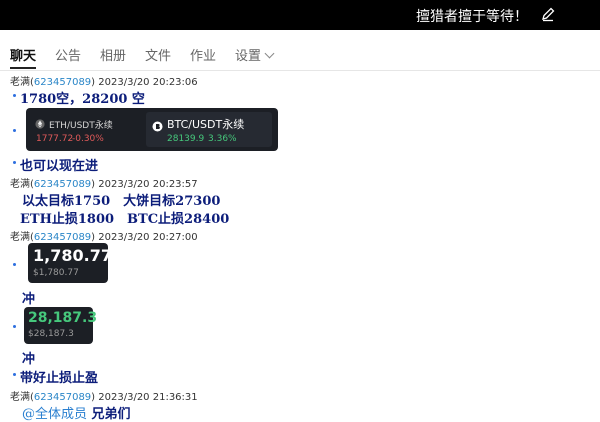 This screenshot has height=422, width=600. Describe the element at coordinates (148, 237) in the screenshot. I see `message-time: 2023/3/20 20:27:00` at that location.